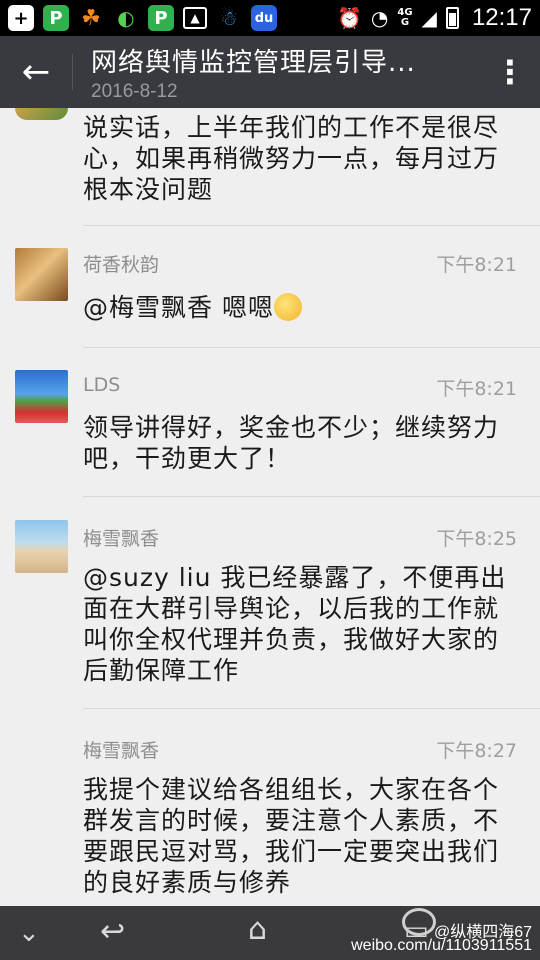 This screenshot has height=960, width=540. Describe the element at coordinates (102, 385) in the screenshot. I see `sender-name: LDS` at that location.